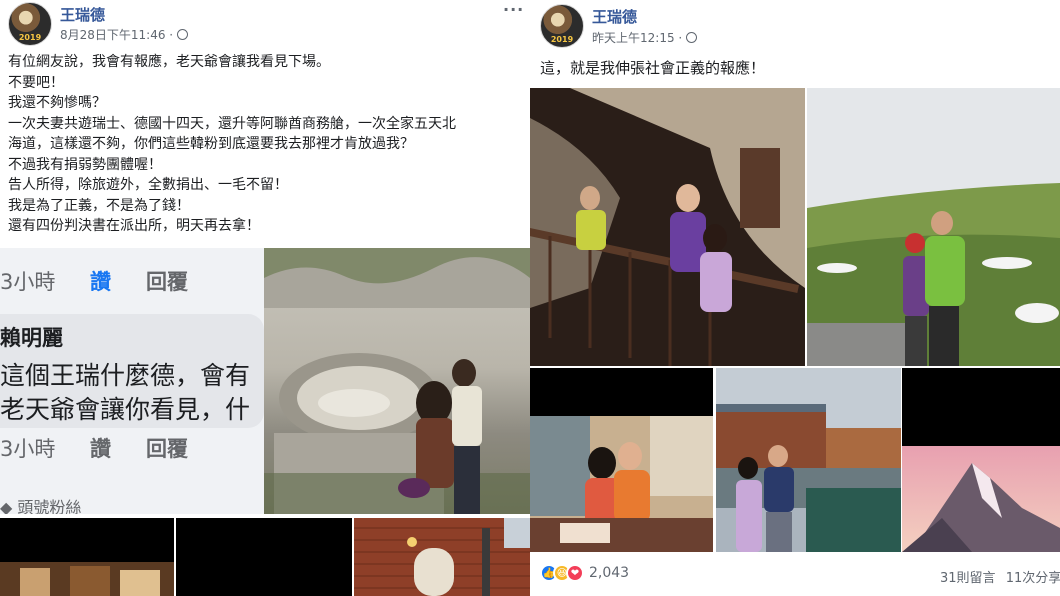 This screenshot has width=1060, height=596. I want to click on post-text-line: 不要吧！, so click(36, 82).